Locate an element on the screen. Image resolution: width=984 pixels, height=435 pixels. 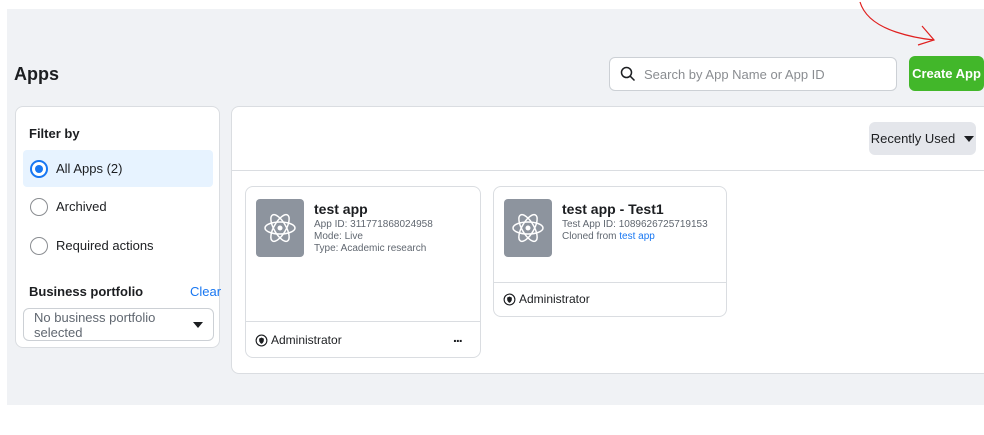
app-mode: Mode: Live is located at coordinates (338, 236).